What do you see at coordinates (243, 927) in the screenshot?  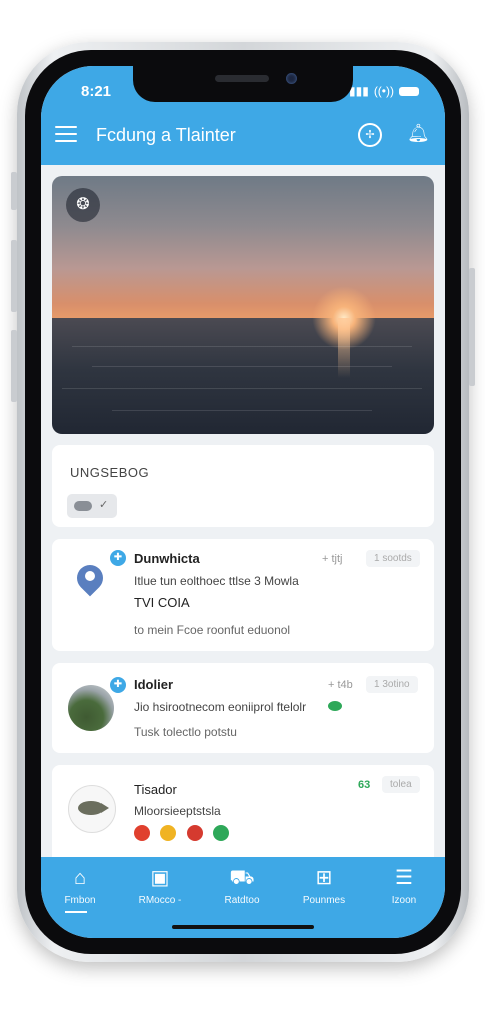 I see `home-indicator` at bounding box center [243, 927].